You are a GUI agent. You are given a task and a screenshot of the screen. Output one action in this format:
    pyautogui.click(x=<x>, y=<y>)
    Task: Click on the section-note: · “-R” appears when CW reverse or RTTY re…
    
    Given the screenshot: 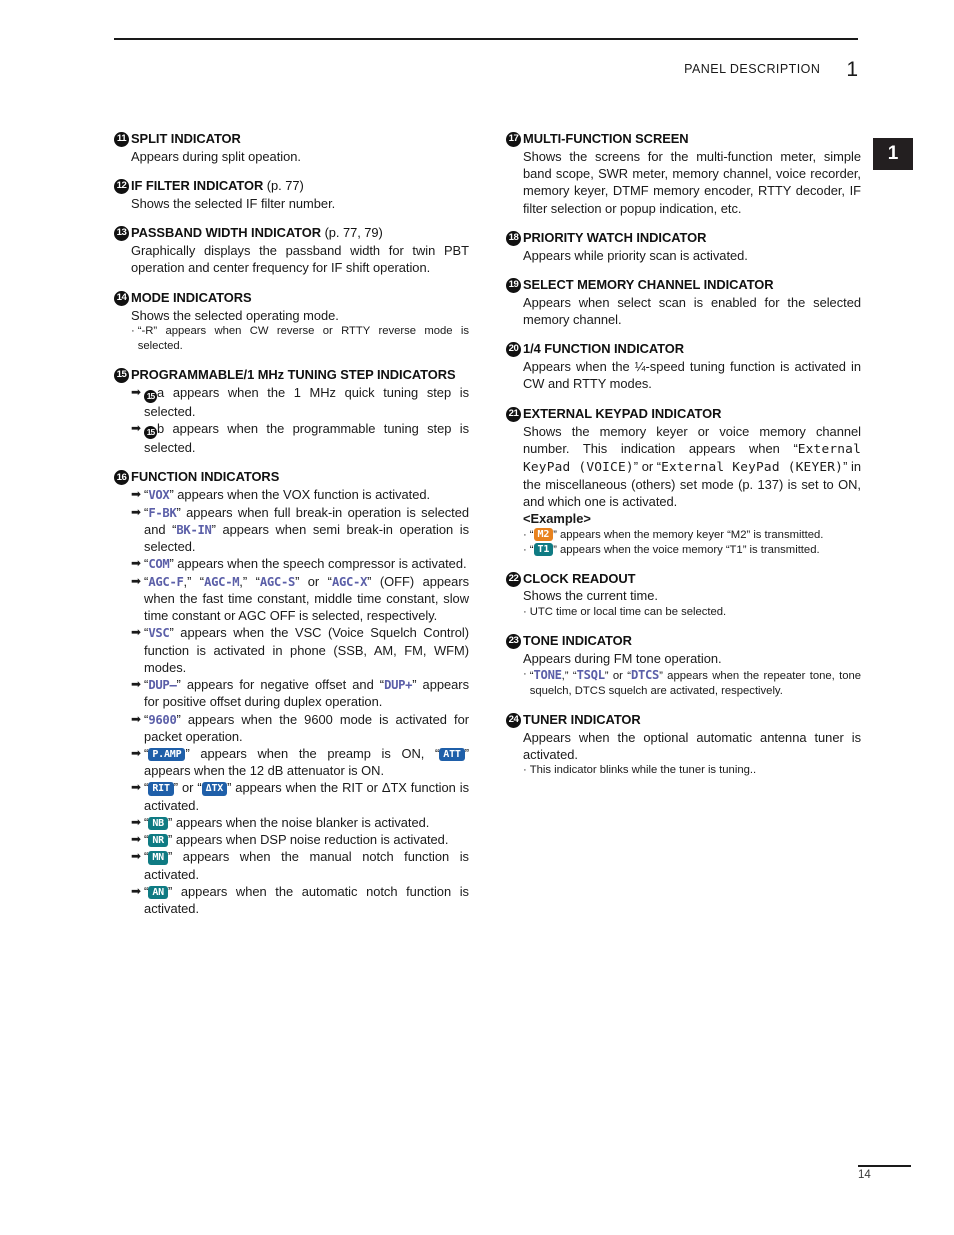 What is the action you would take?
    pyautogui.click(x=300, y=339)
    